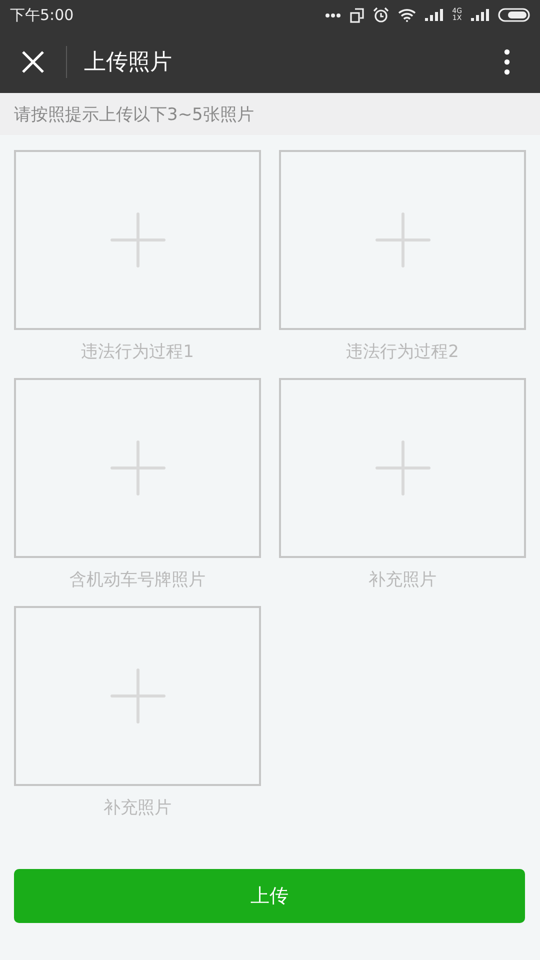  Describe the element at coordinates (407, 15) in the screenshot. I see `wifi-icon` at that location.